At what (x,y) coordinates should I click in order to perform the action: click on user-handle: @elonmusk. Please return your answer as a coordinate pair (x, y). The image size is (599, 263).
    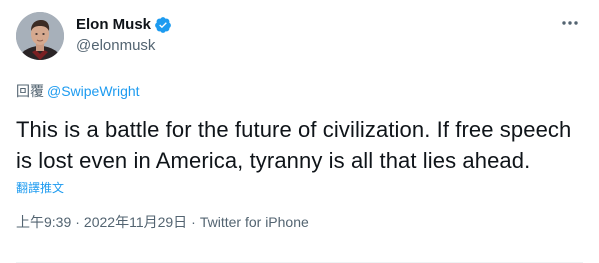
    Looking at the image, I should click on (124, 46).